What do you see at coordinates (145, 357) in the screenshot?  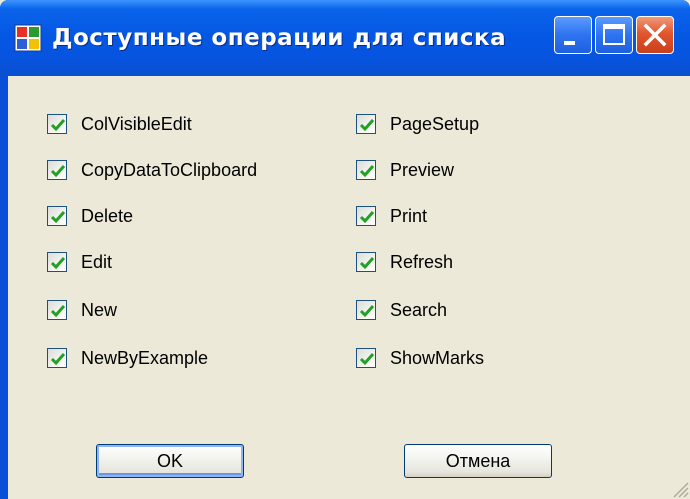 I see `checkbox-label: NewByExample` at bounding box center [145, 357].